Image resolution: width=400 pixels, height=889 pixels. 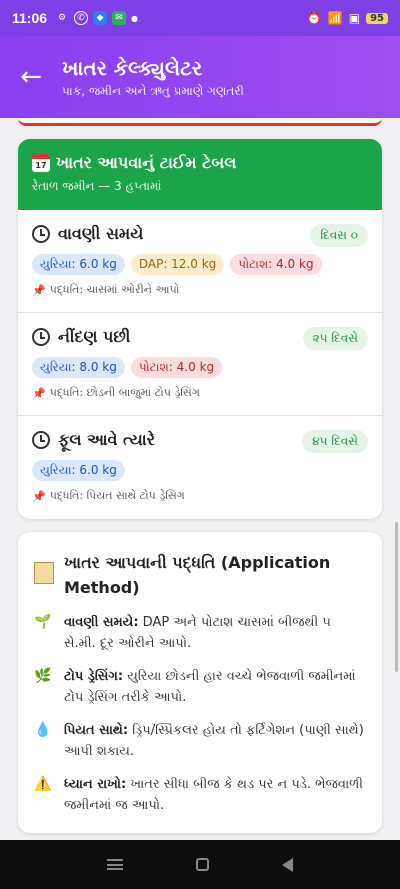 What do you see at coordinates (100, 18) in the screenshot?
I see `app-icon: ◆` at bounding box center [100, 18].